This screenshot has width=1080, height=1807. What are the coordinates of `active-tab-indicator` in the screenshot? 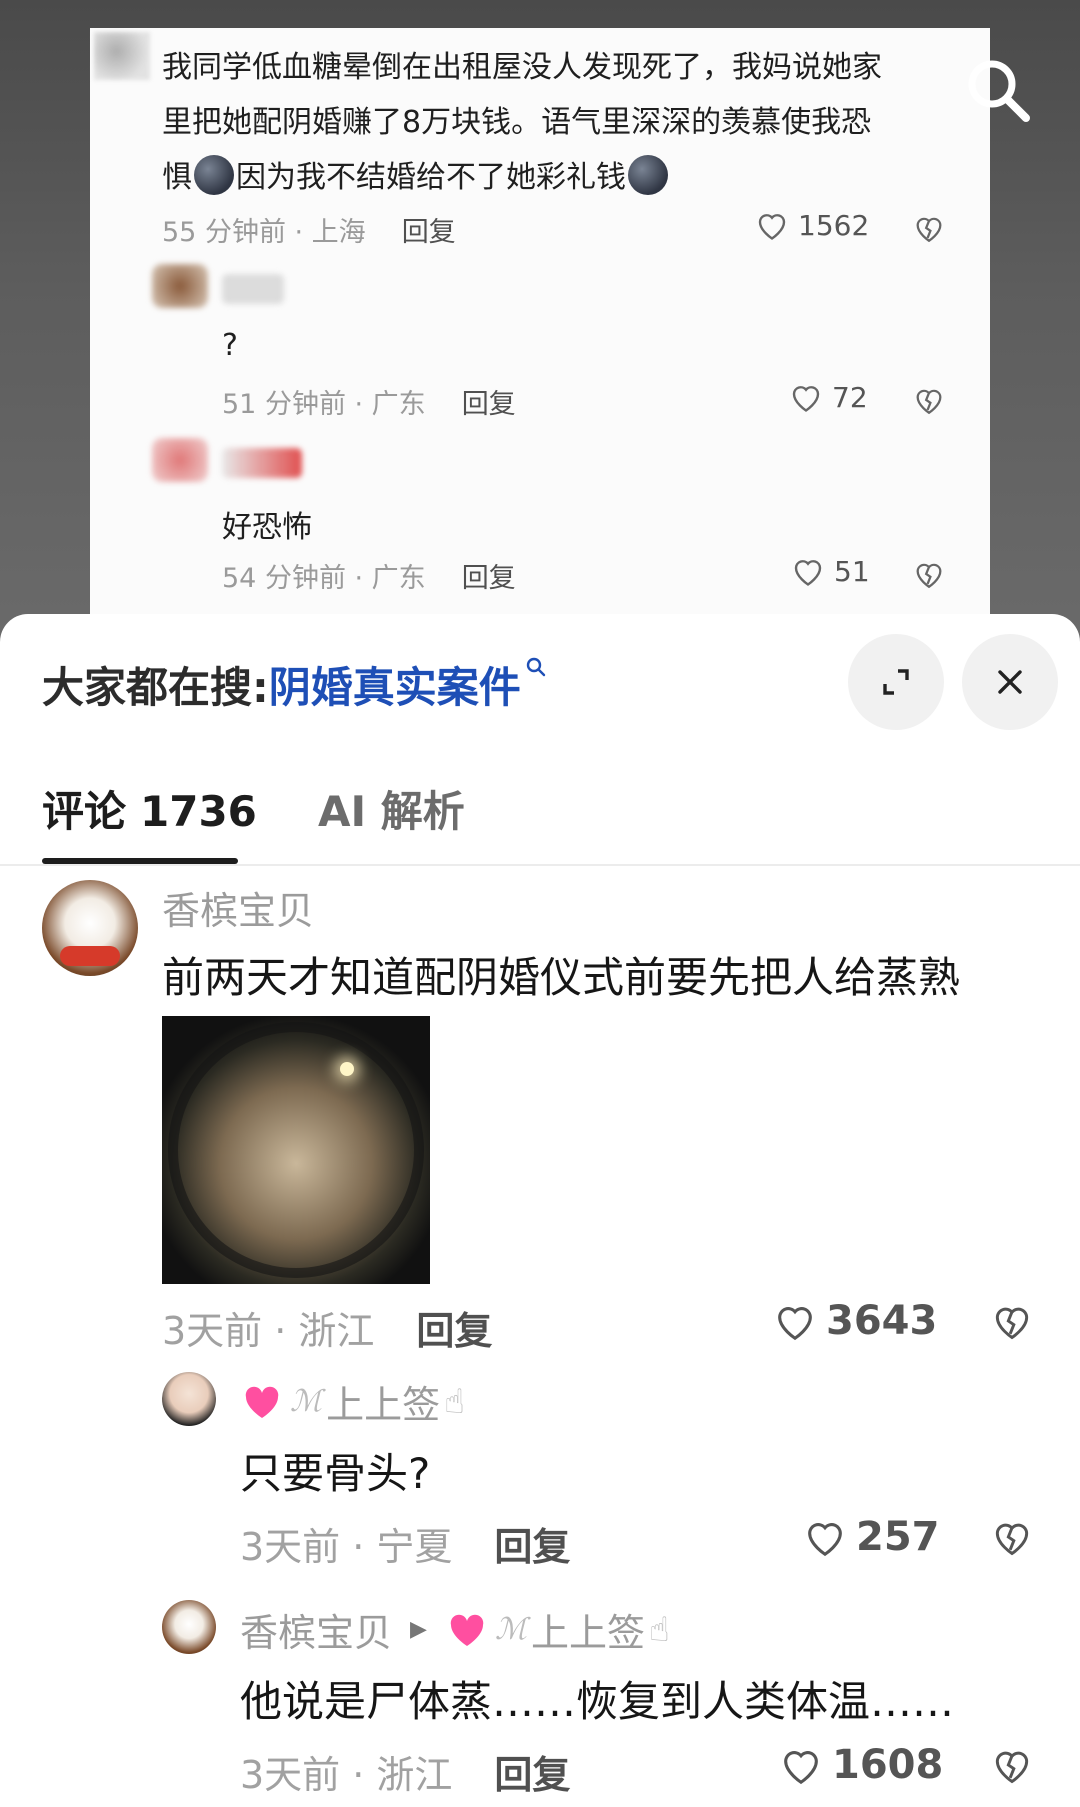 It's located at (140, 861).